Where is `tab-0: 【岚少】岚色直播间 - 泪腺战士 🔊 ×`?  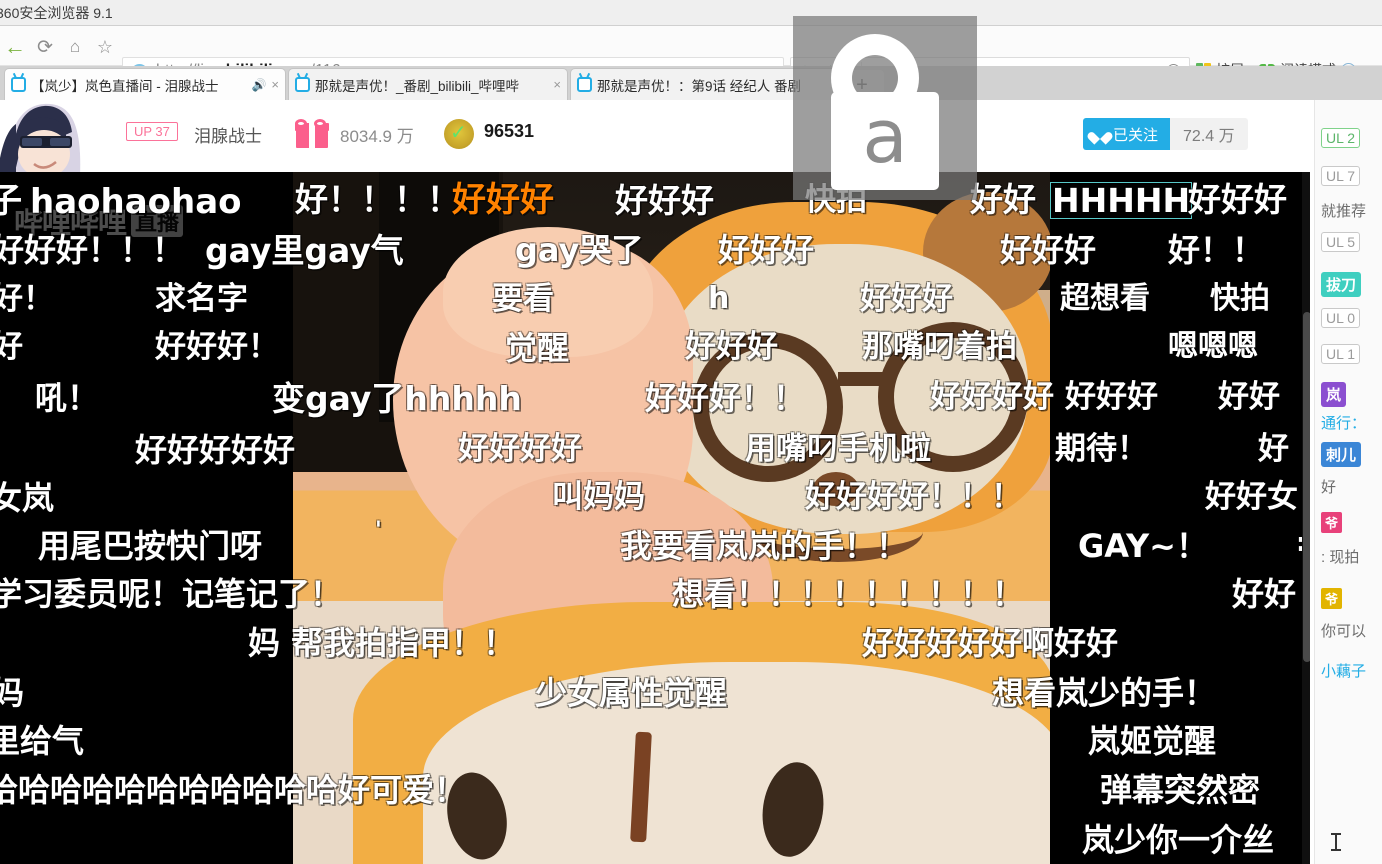 tab-0: 【岚少】岚色直播间 - 泪腺战士 🔊 × is located at coordinates (145, 84).